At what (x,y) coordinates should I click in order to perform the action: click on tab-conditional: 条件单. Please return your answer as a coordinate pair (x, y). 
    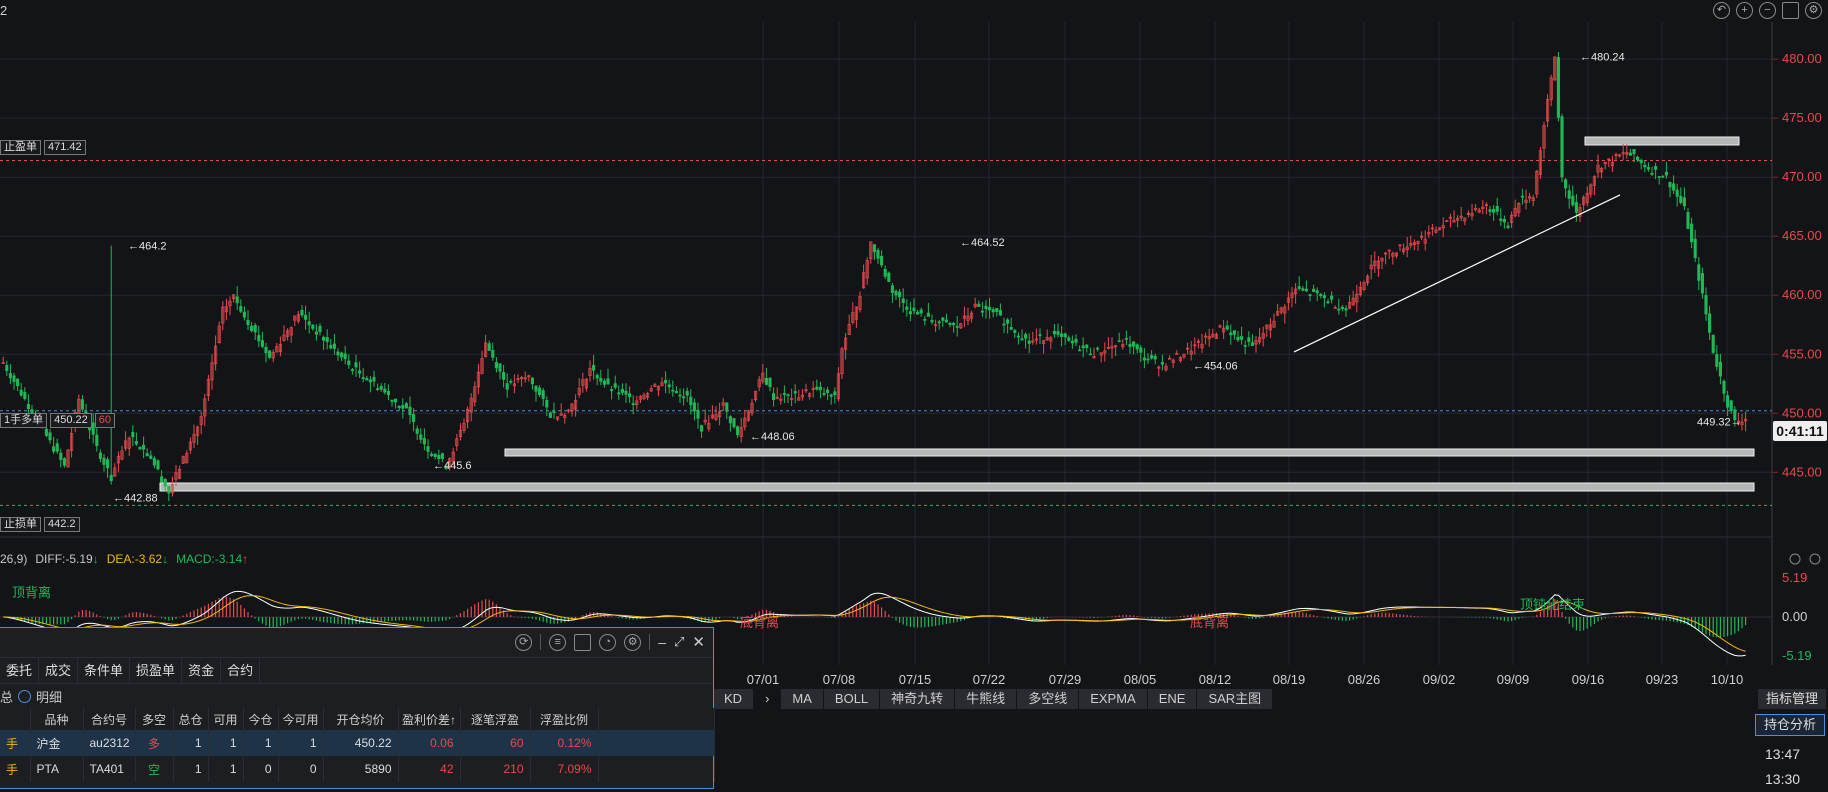
    Looking at the image, I should click on (104, 670).